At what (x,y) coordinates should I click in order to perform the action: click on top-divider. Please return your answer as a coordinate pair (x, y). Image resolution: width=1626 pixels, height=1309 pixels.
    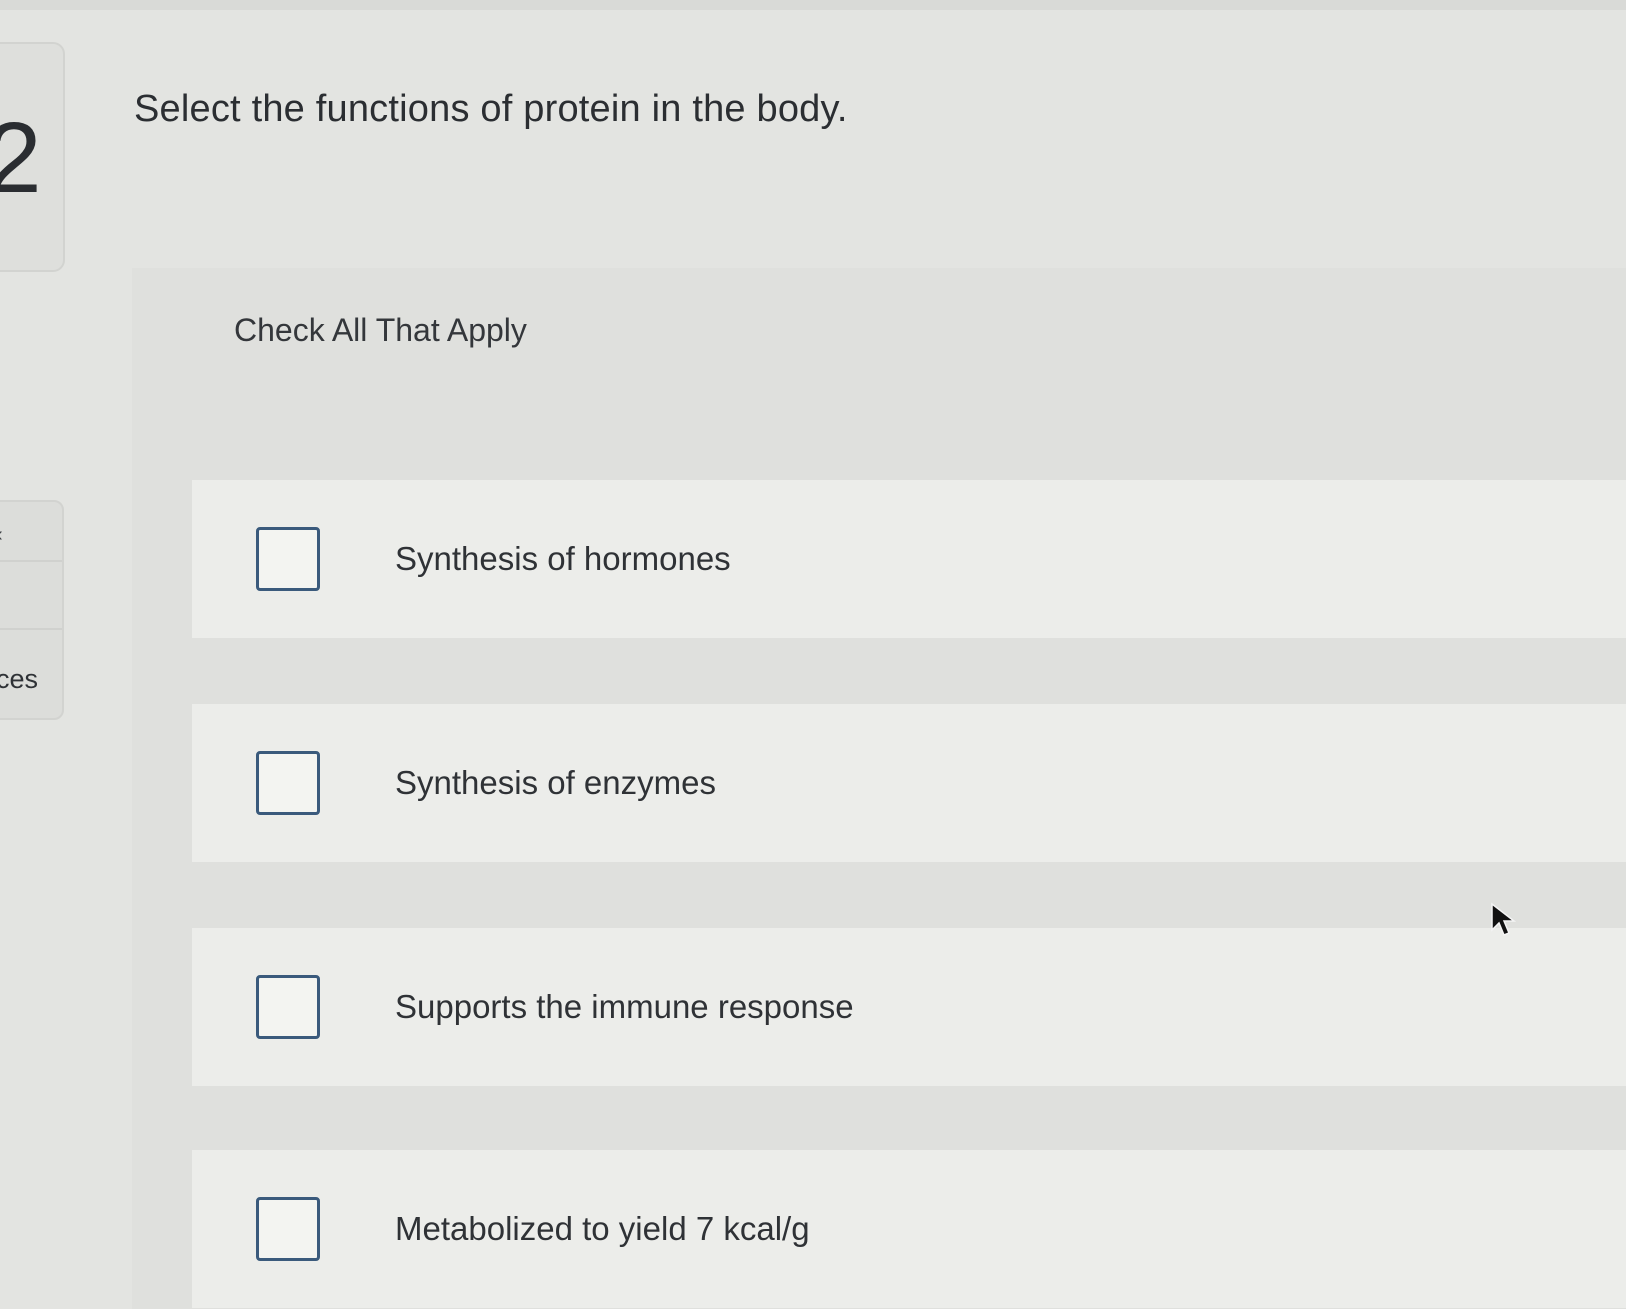
    Looking at the image, I should click on (813, 5).